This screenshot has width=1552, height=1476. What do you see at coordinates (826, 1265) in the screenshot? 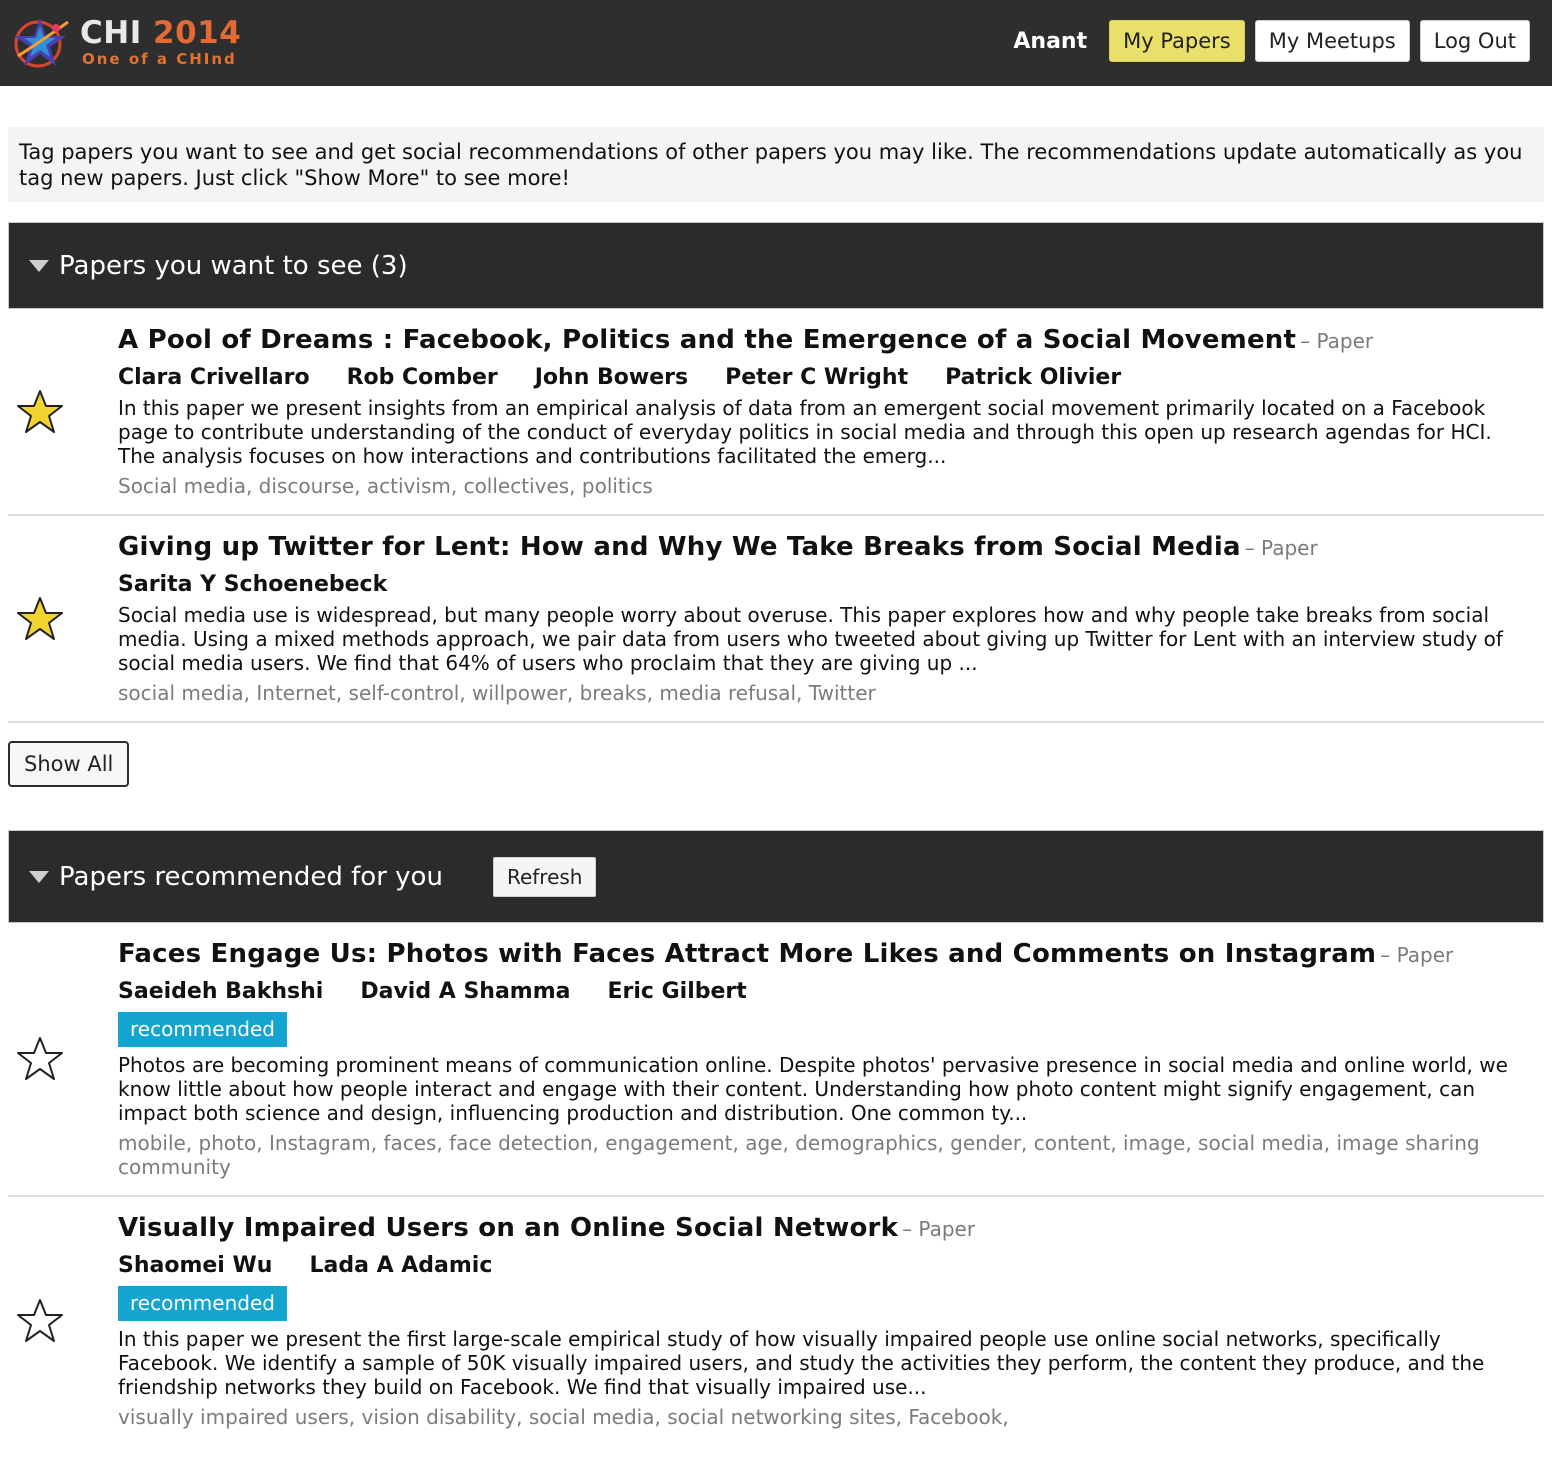
I see `author-list: Shaomei Wu Lada A Adamic` at bounding box center [826, 1265].